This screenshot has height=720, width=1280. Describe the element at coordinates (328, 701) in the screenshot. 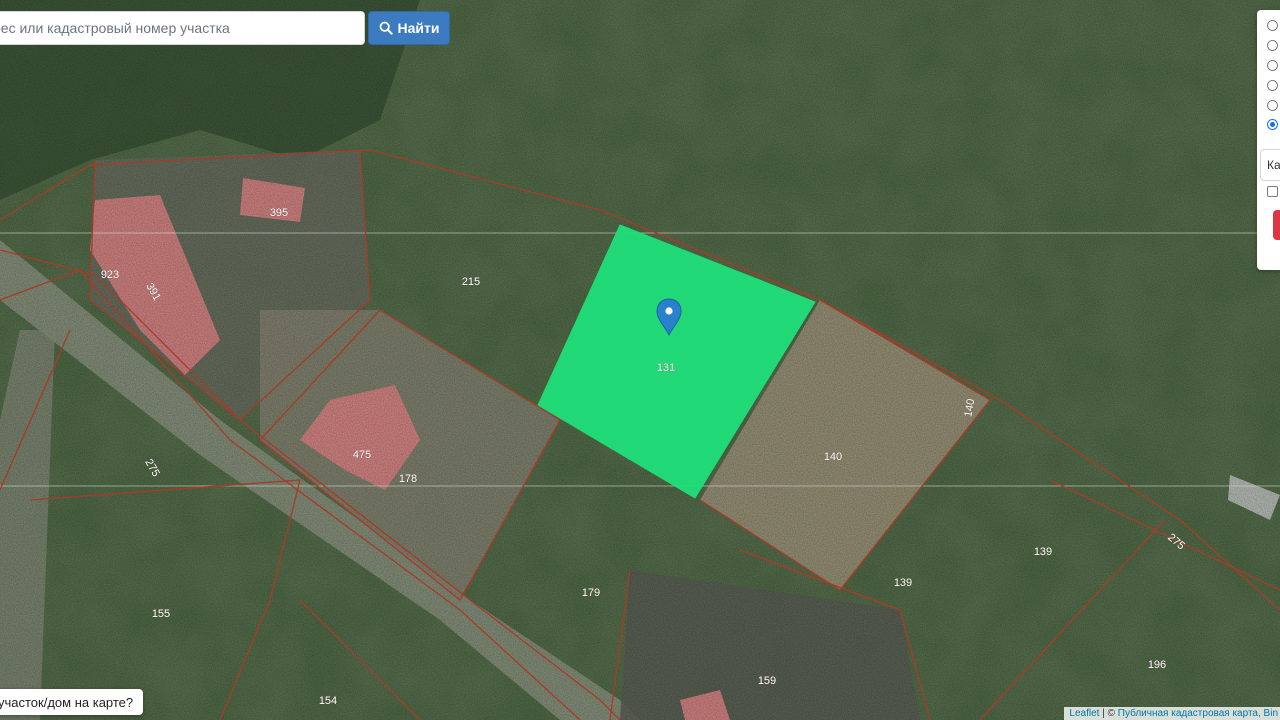

I see `parcel-label-154: 154` at that location.